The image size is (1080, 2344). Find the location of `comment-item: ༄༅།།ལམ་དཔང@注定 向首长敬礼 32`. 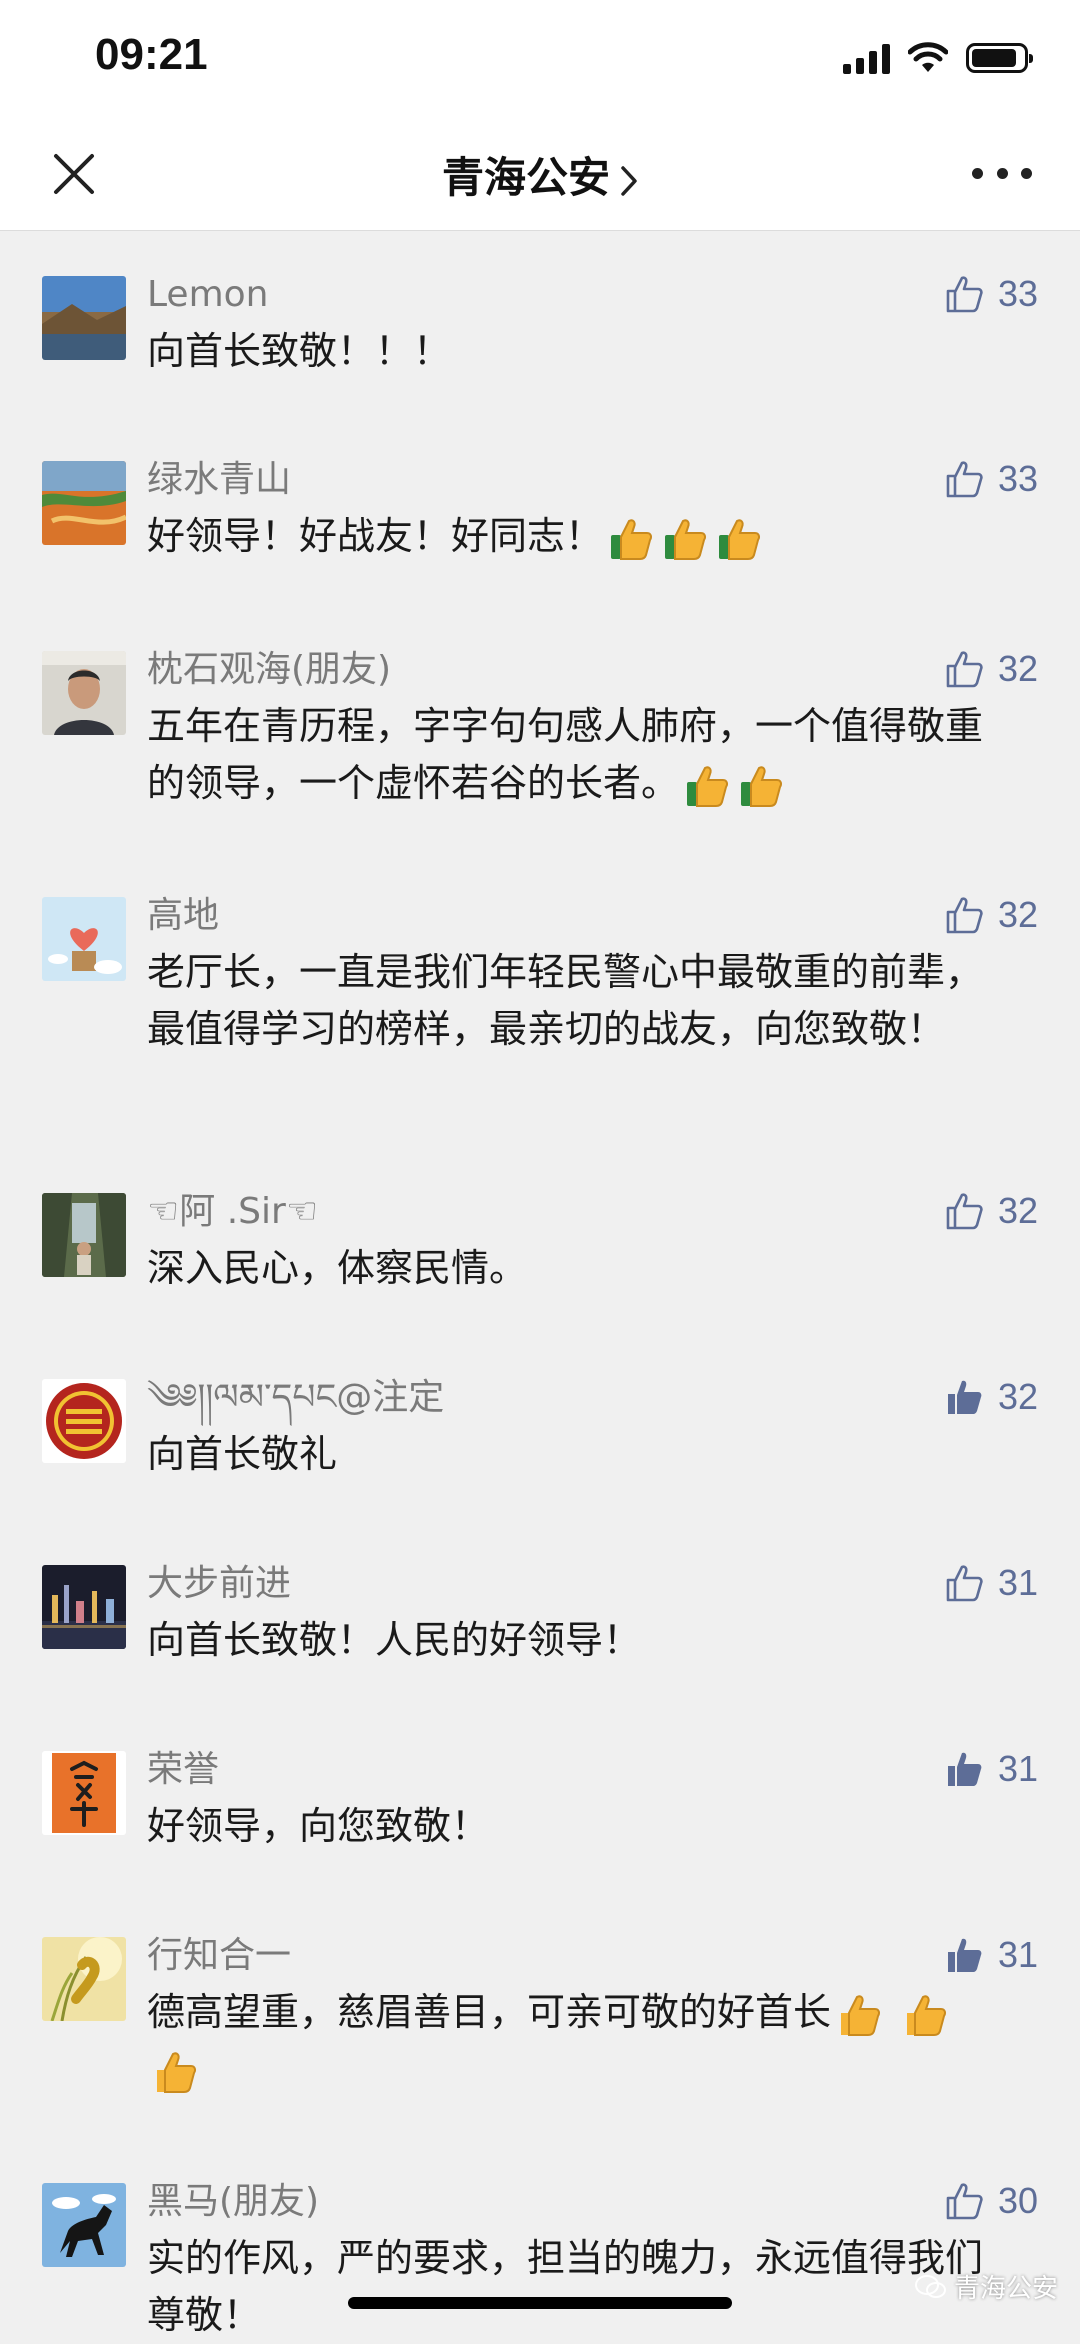

comment-item: ༄༅།།ལམ་དཔང@注定 向首长敬礼 32 is located at coordinates (540, 1427).